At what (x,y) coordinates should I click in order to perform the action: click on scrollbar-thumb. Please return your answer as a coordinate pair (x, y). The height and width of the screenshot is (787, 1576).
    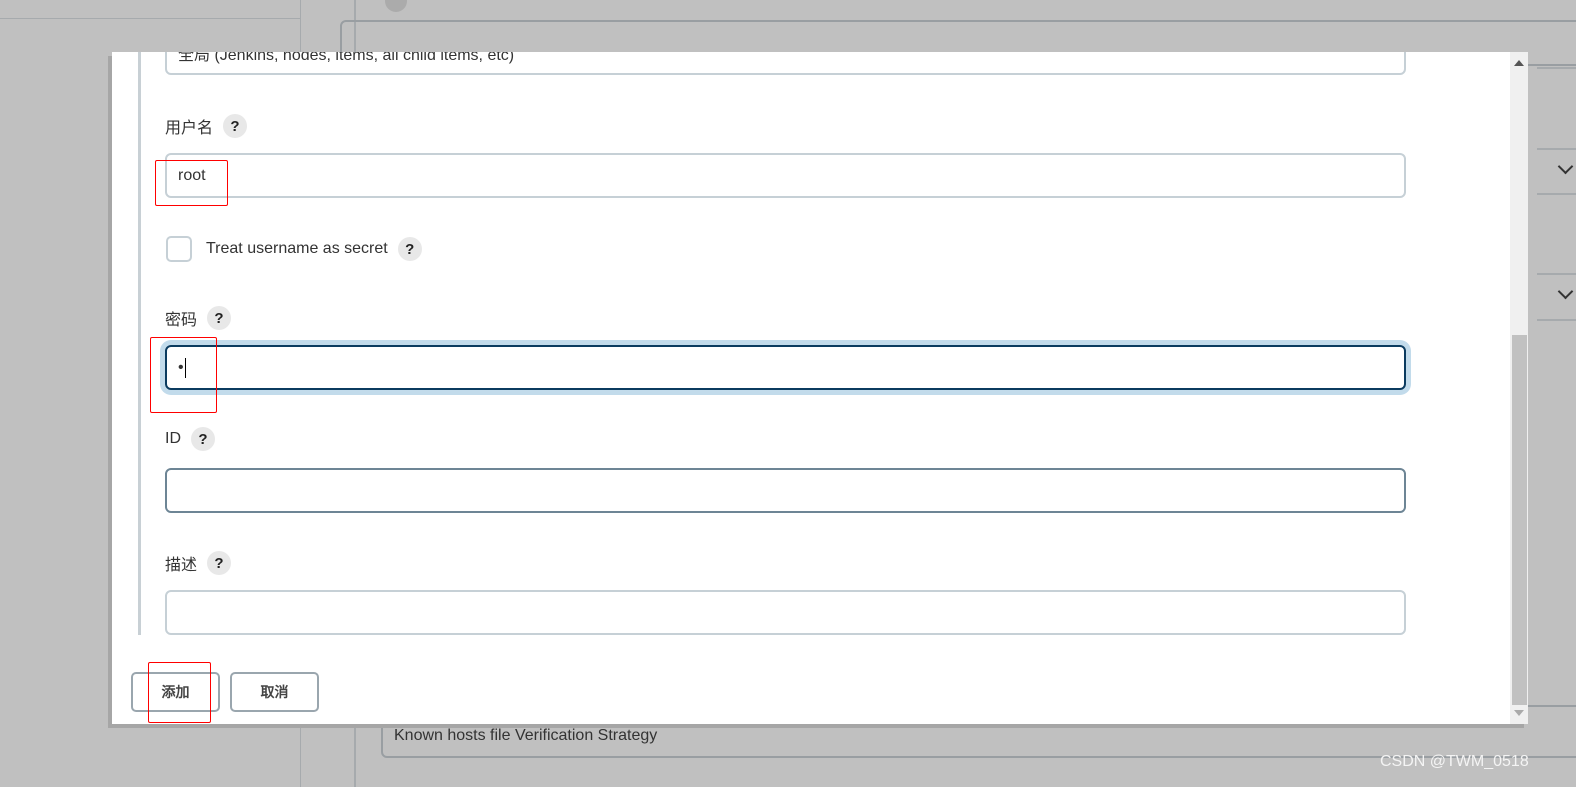
    Looking at the image, I should click on (1519, 520).